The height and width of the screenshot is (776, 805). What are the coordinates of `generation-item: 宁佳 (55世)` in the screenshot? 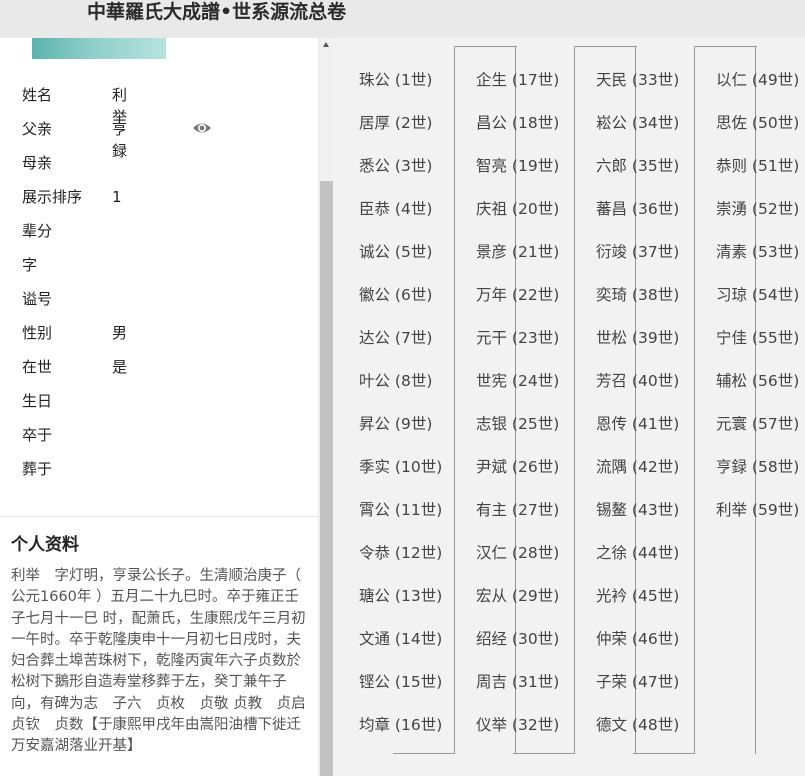 It's located at (757, 338).